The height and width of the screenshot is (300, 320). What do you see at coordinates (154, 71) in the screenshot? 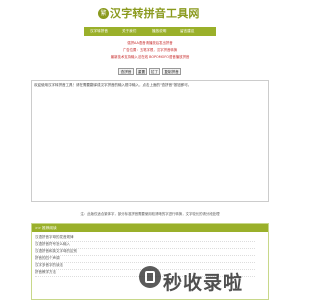
I see `latin-button: 拉丁` at bounding box center [154, 71].